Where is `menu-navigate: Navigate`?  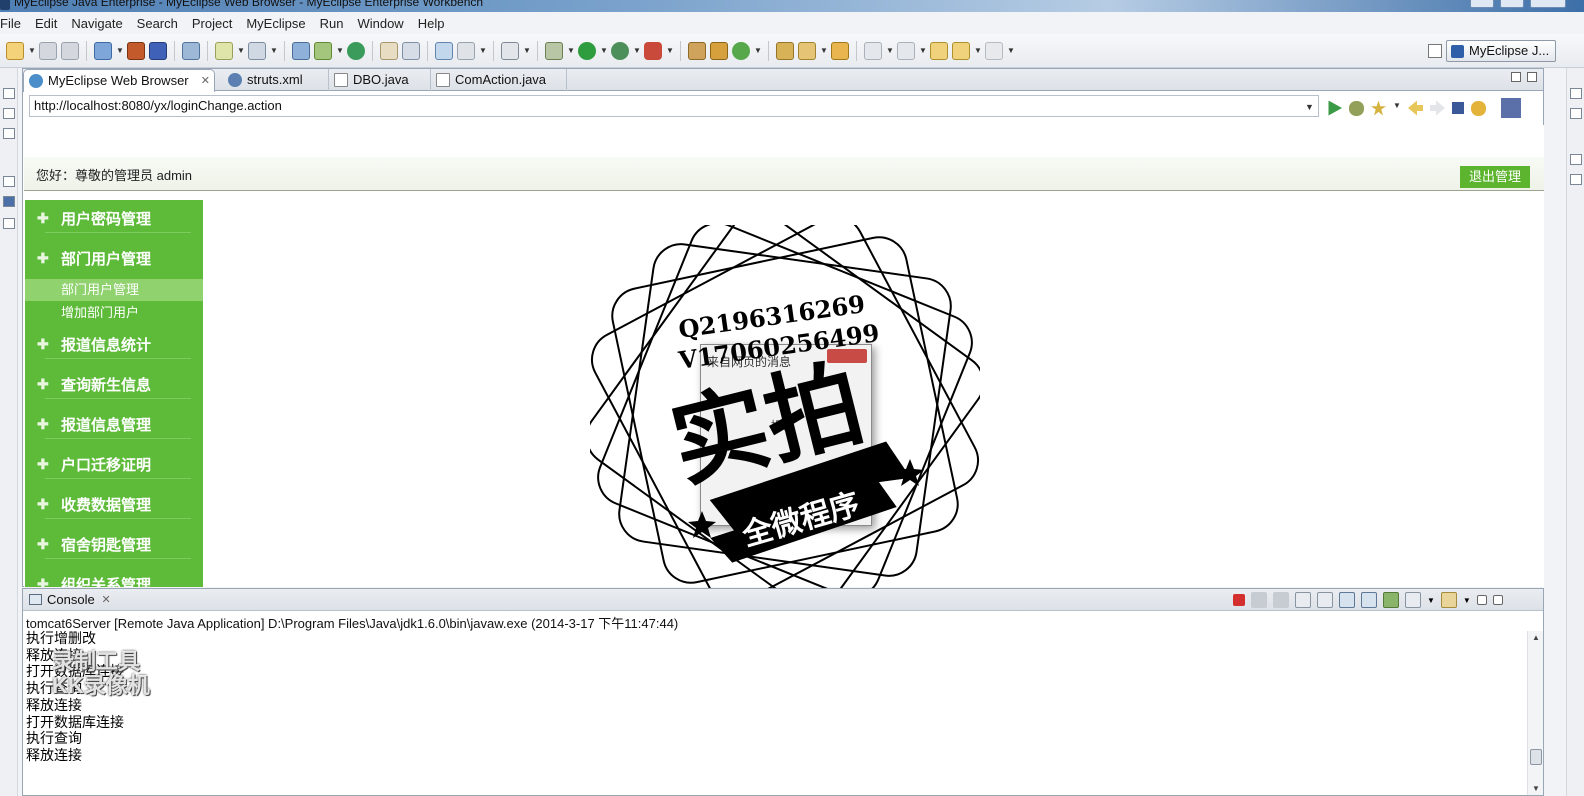 menu-navigate: Navigate is located at coordinates (96, 23).